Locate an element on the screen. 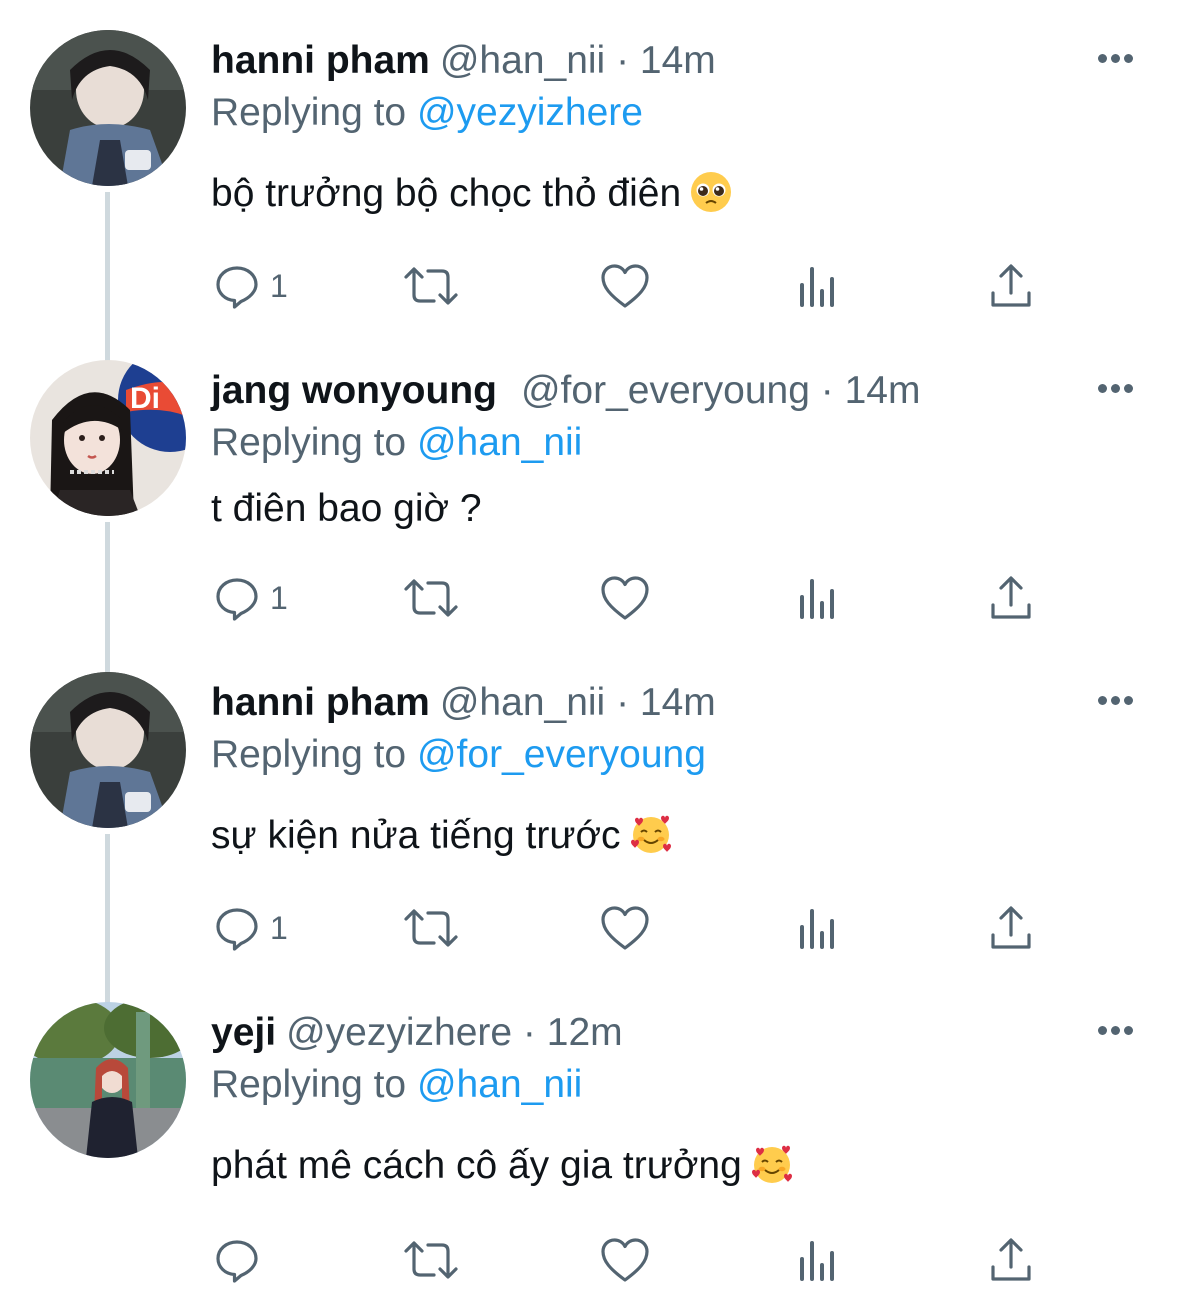 Image resolution: width=1179 pixels, height=1306 pixels. tweet-text-content: phát mê cách cô ấy gia trưởng is located at coordinates (476, 1165).